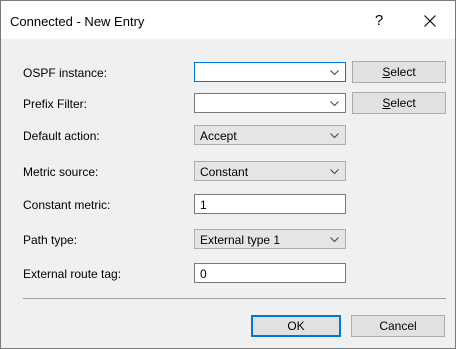 The width and height of the screenshot is (456, 349). What do you see at coordinates (77, 21) in the screenshot?
I see `window-title: Connected - New Entry` at bounding box center [77, 21].